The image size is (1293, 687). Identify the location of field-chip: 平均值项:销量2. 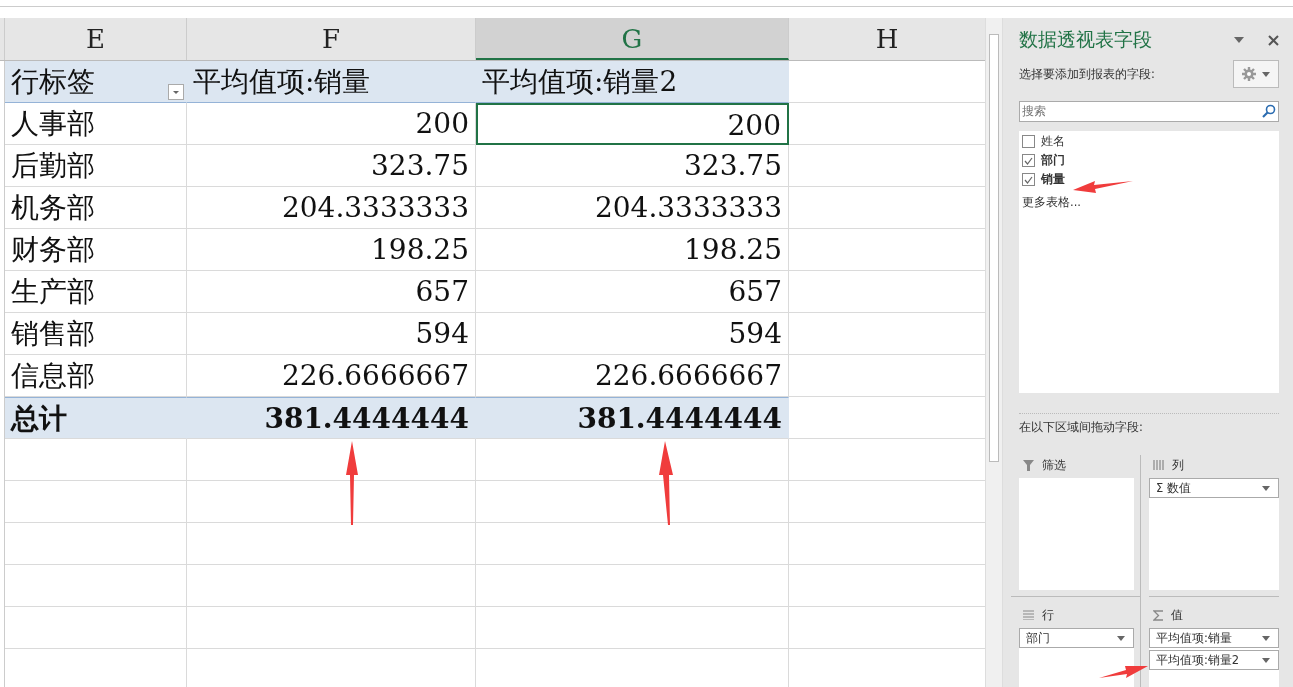
(1214, 660).